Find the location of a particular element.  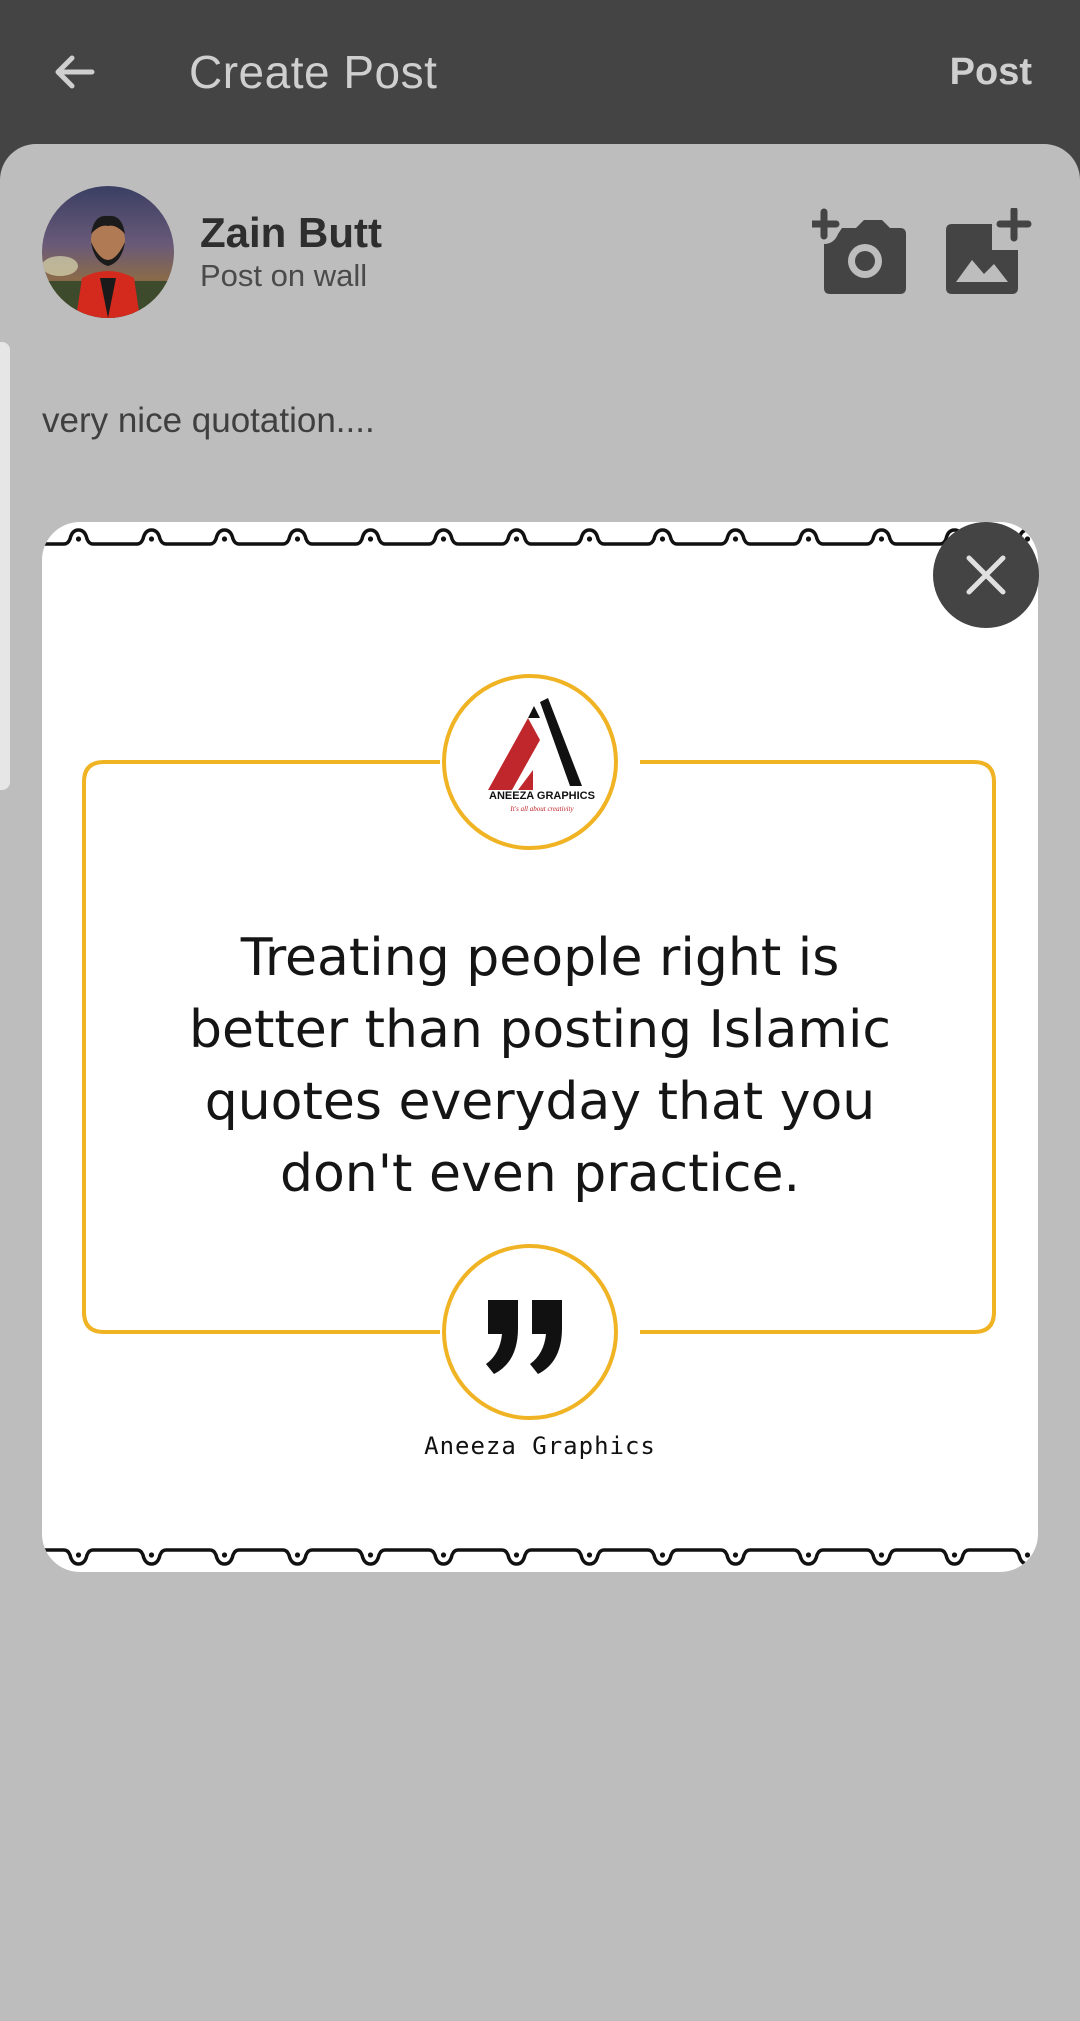

avatar-image is located at coordinates (108, 252).